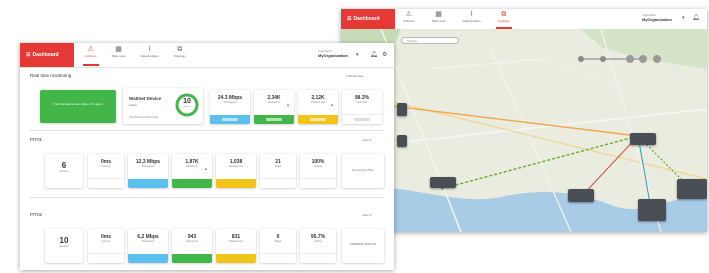 This screenshot has height=273, width=709. I want to click on metric-card: 6,2 Mbps Throughput, so click(148, 246).